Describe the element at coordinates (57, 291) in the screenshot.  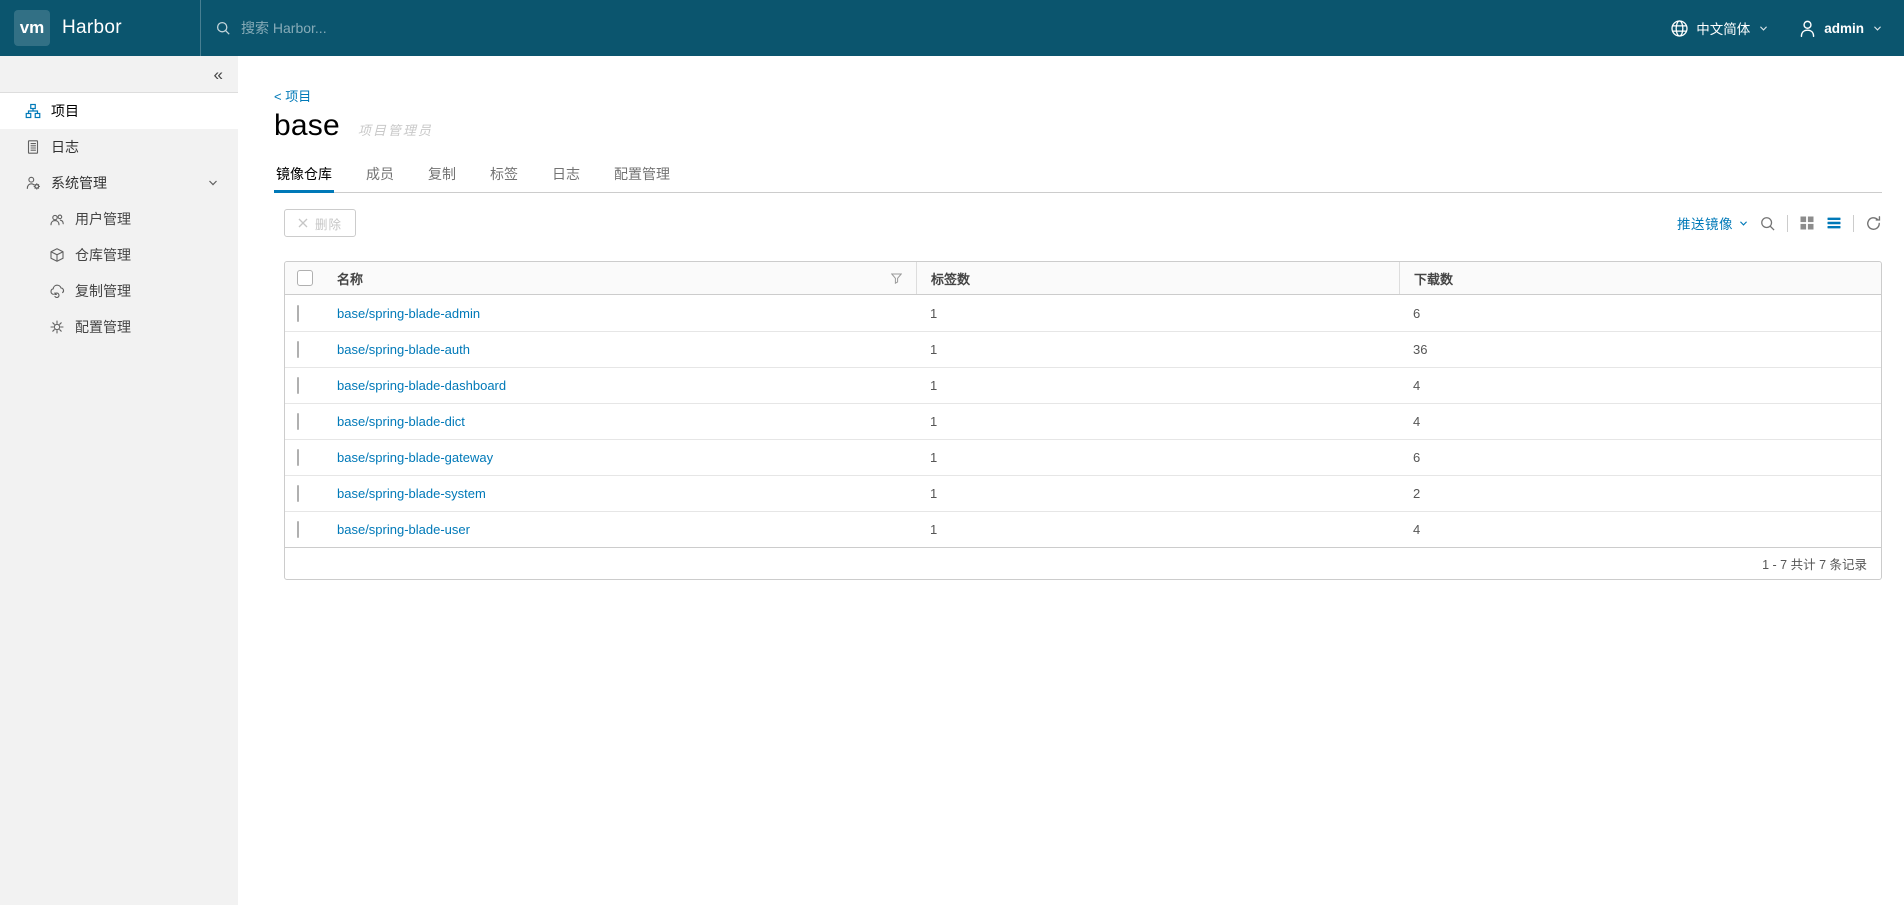
I see `cloud-sync-icon` at that location.